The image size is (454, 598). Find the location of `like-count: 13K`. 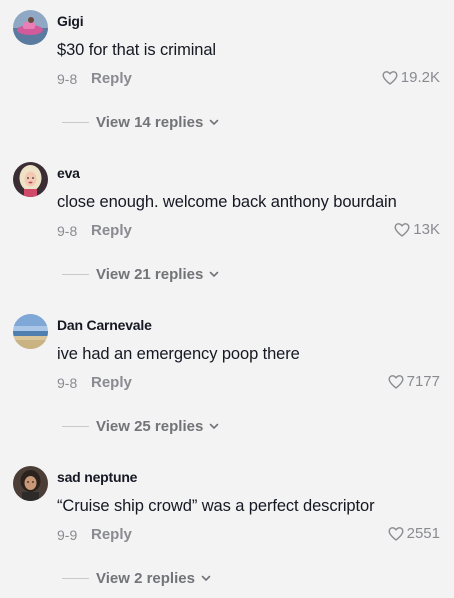

like-count: 13K is located at coordinates (426, 229).